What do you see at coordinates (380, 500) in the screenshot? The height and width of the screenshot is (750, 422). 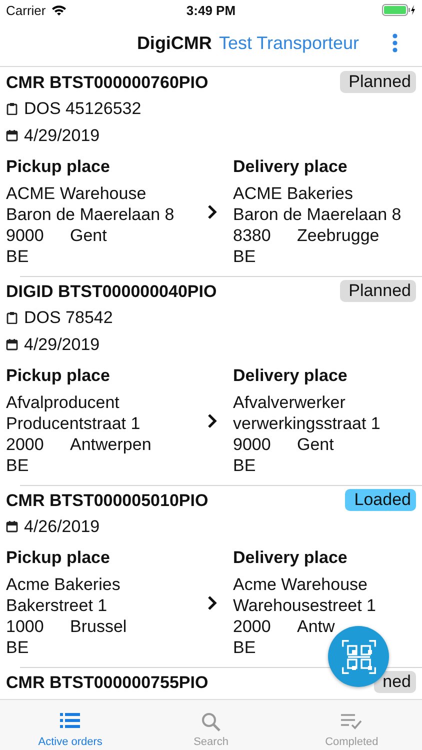 I see `status-badge: Loaded` at bounding box center [380, 500].